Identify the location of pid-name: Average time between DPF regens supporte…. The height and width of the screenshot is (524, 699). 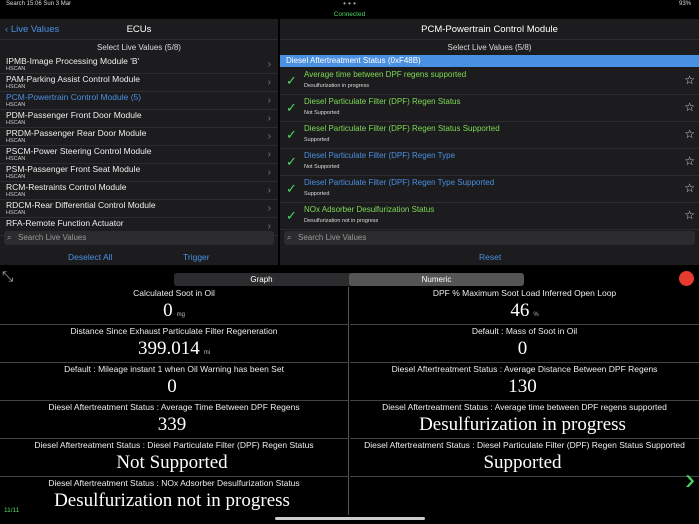
(385, 74).